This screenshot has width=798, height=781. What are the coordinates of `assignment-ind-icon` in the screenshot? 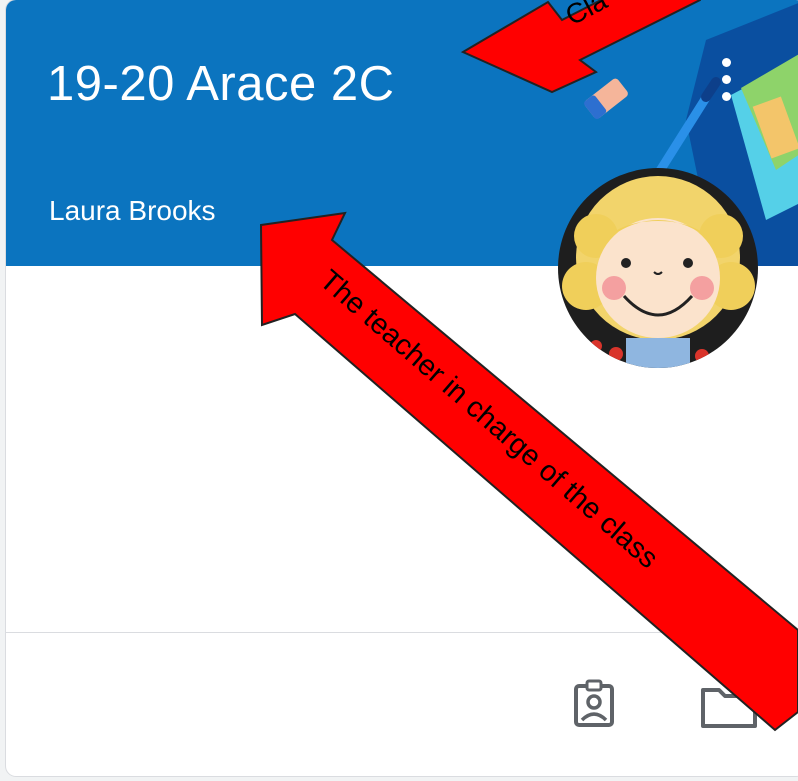 It's located at (594, 703).